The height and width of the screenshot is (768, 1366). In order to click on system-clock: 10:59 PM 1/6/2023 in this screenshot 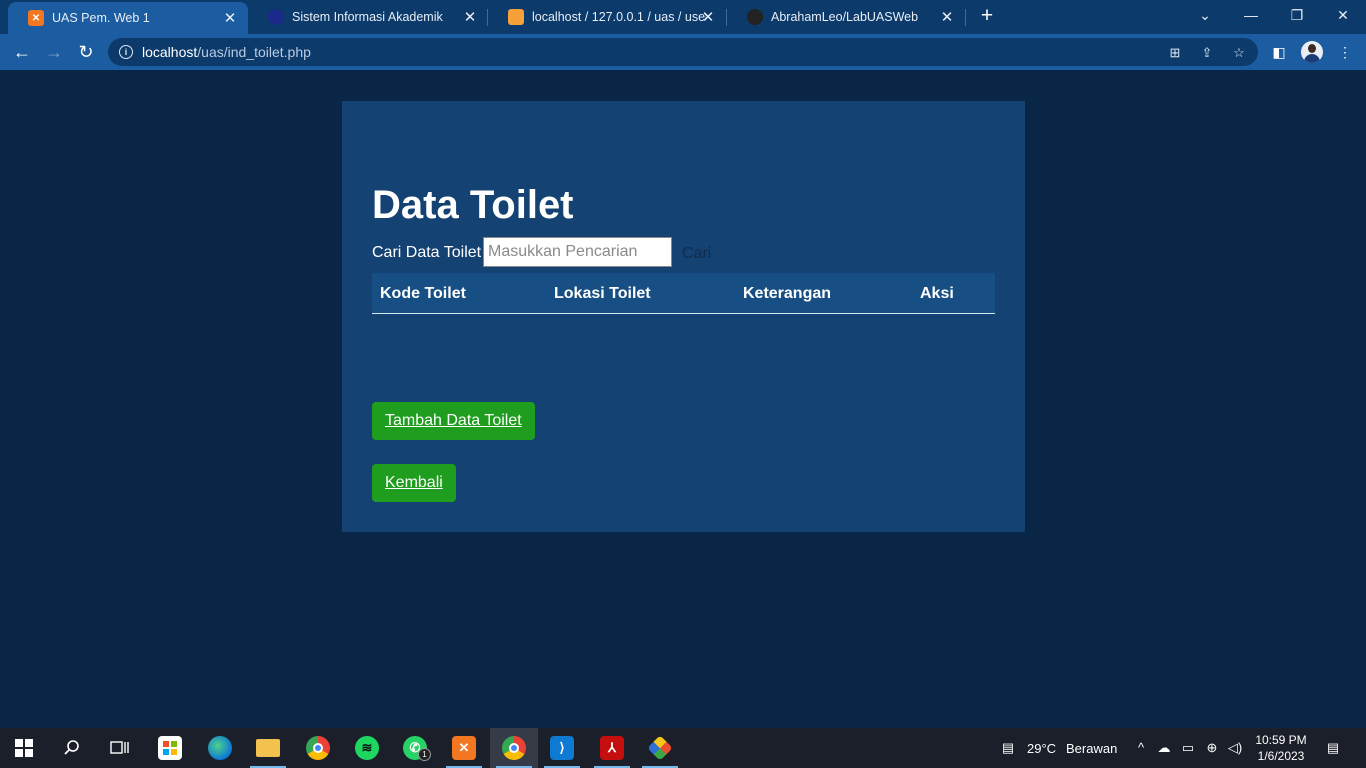, I will do `click(1281, 748)`.